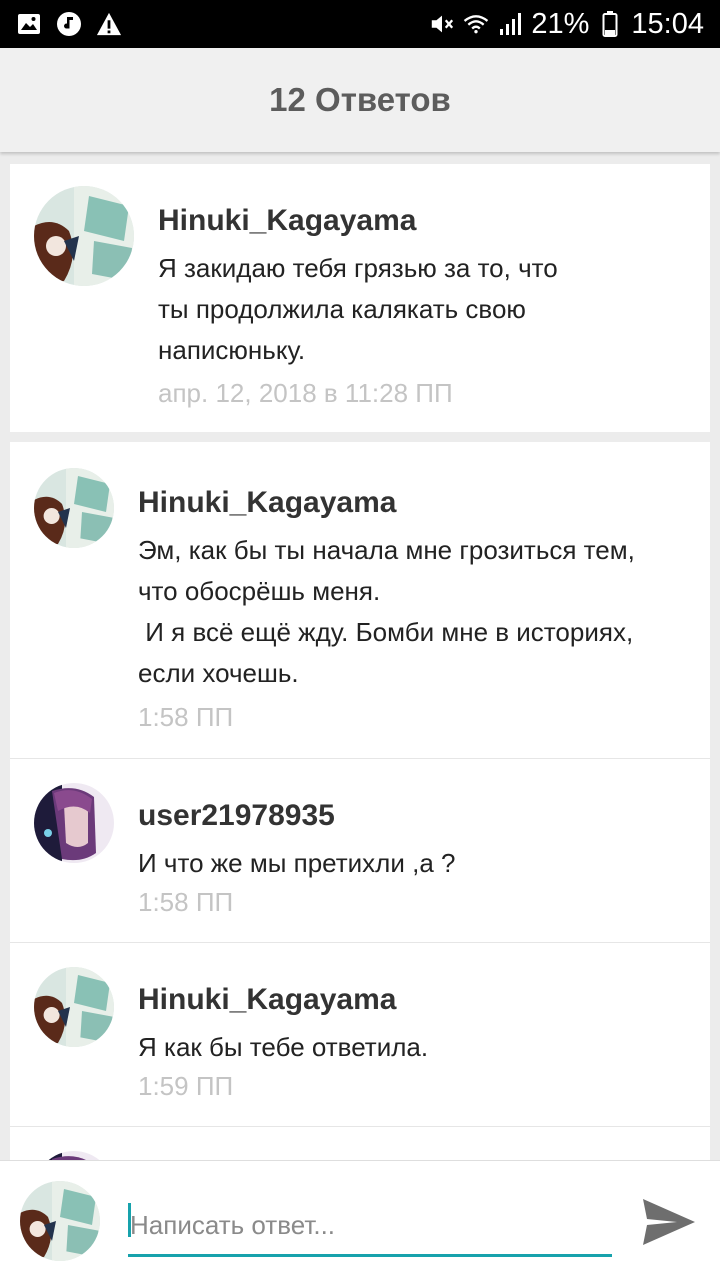  I want to click on reply-input, so click(370, 1225).